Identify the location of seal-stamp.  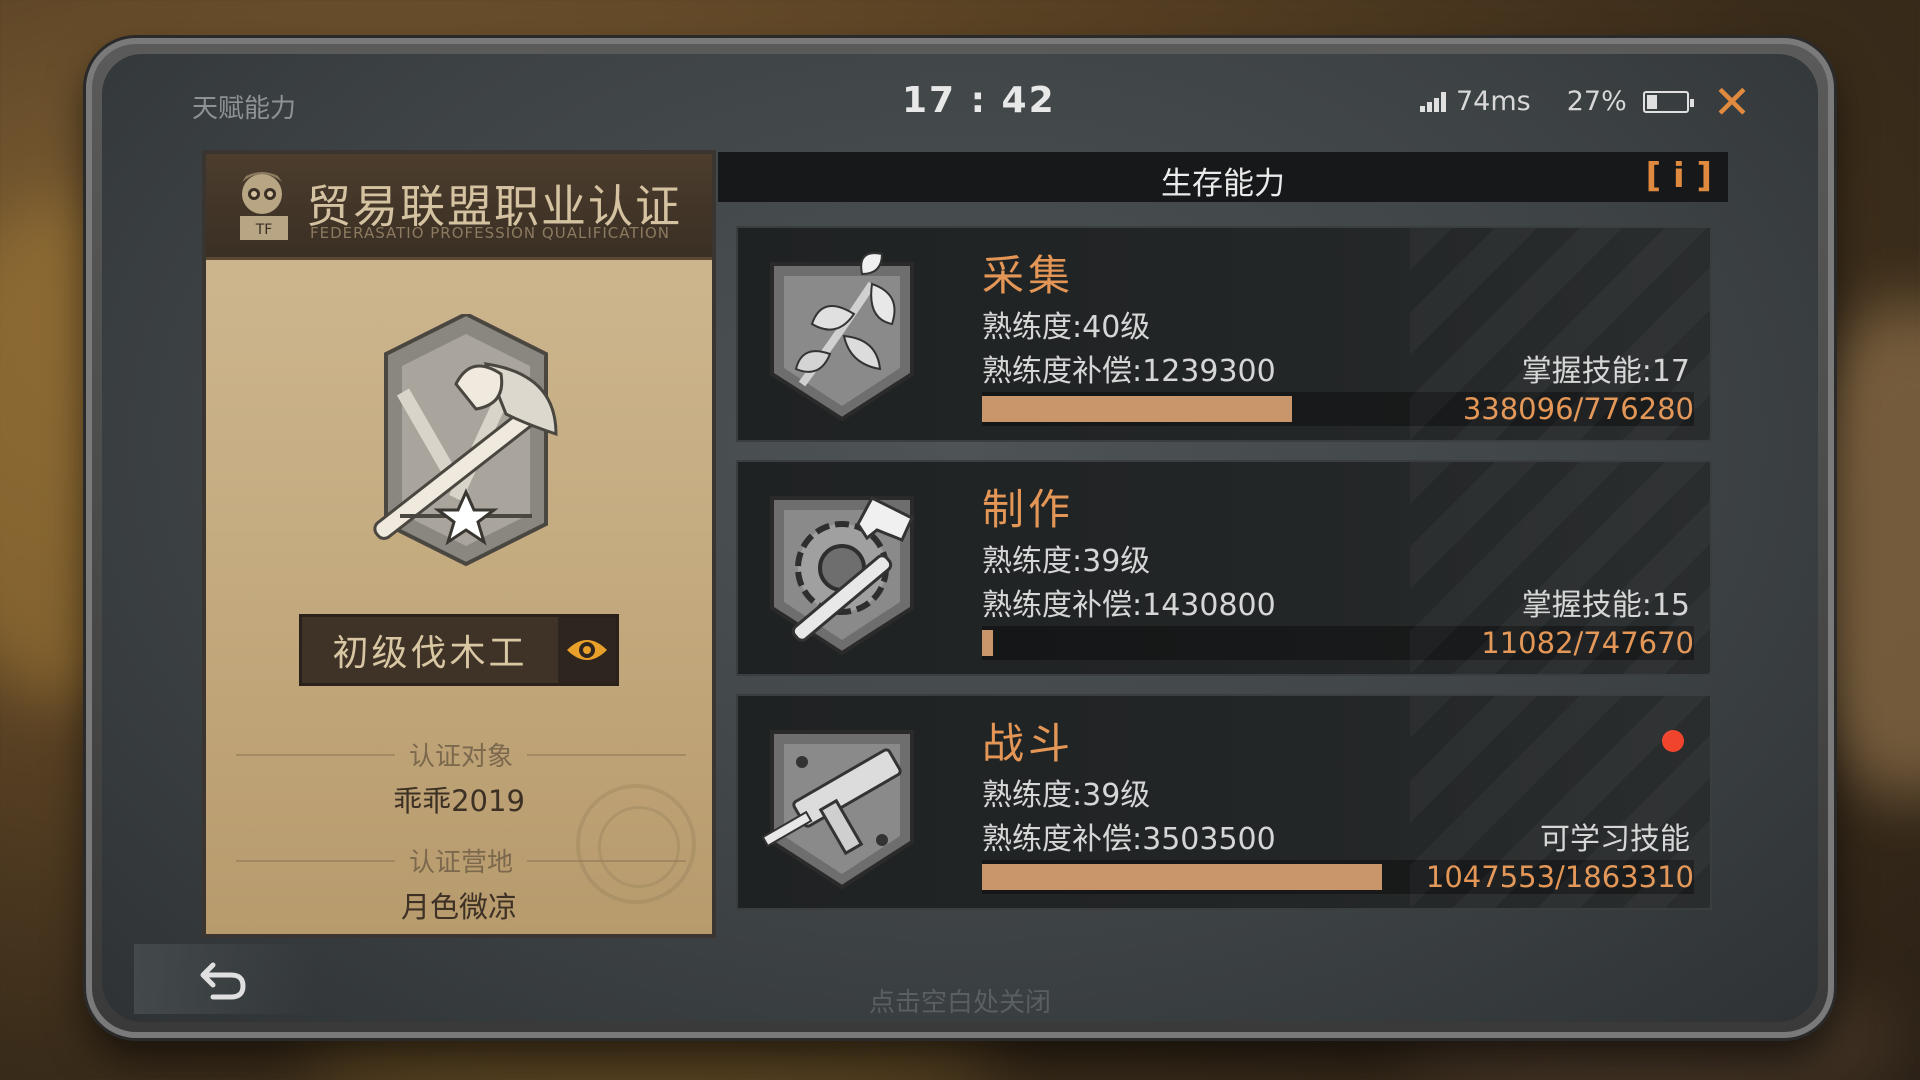
(636, 844).